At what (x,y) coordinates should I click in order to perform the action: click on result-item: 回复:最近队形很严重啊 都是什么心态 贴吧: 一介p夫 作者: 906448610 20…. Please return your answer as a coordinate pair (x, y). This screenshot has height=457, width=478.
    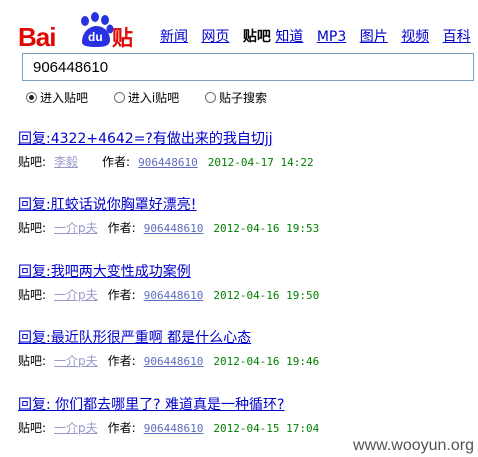
    Looking at the image, I should click on (248, 348).